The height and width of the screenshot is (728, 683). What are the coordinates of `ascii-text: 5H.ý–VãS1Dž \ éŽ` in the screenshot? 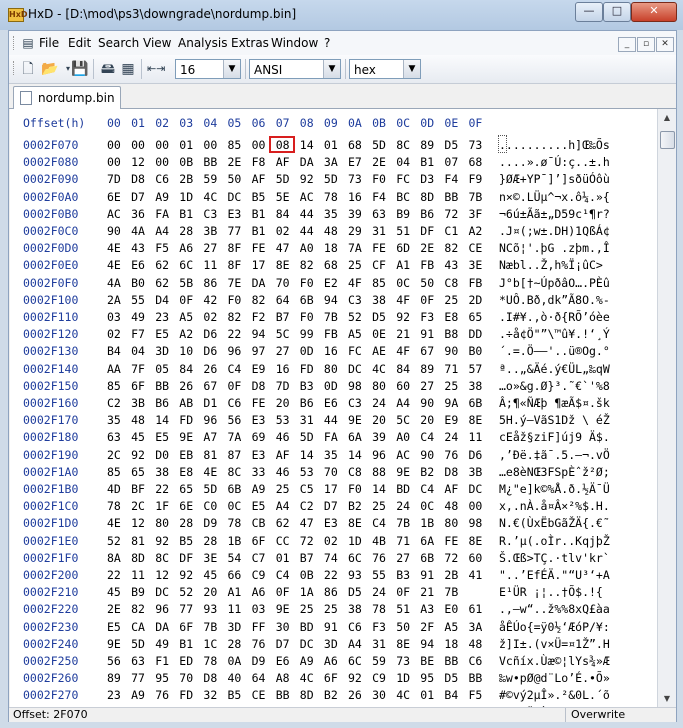 It's located at (554, 420).